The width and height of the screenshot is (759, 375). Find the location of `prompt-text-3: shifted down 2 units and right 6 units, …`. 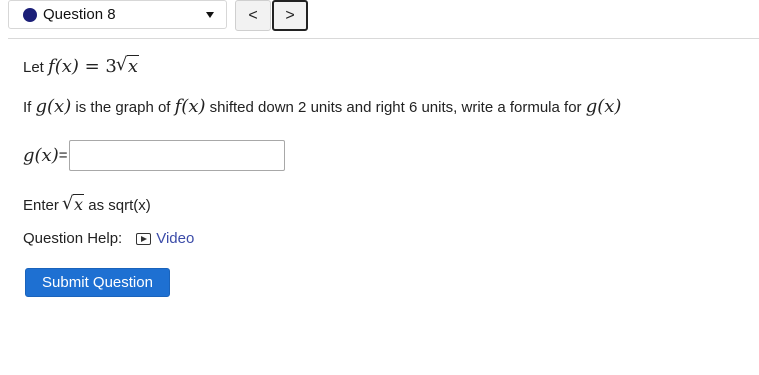

prompt-text-3: shifted down 2 units and right 6 units, … is located at coordinates (395, 107).